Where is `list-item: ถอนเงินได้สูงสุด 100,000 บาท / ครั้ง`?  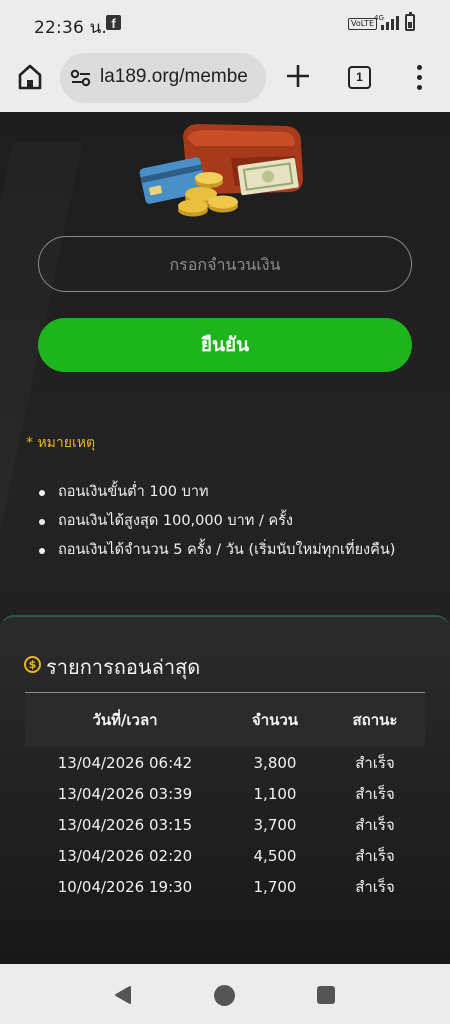
list-item: ถอนเงินได้สูงสุด 100,000 บาท / ครั้ง is located at coordinates (216, 523).